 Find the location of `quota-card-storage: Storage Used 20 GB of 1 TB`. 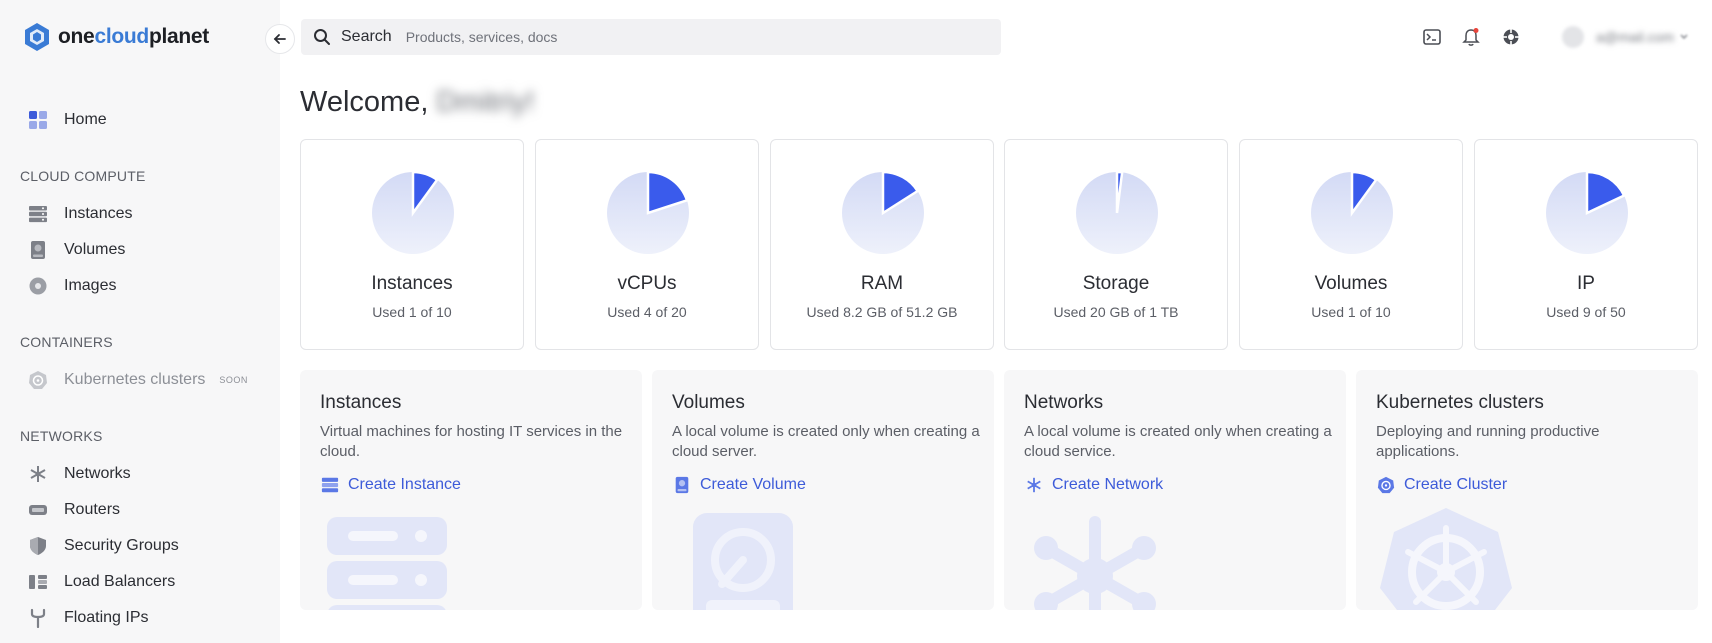

quota-card-storage: Storage Used 20 GB of 1 TB is located at coordinates (1116, 244).